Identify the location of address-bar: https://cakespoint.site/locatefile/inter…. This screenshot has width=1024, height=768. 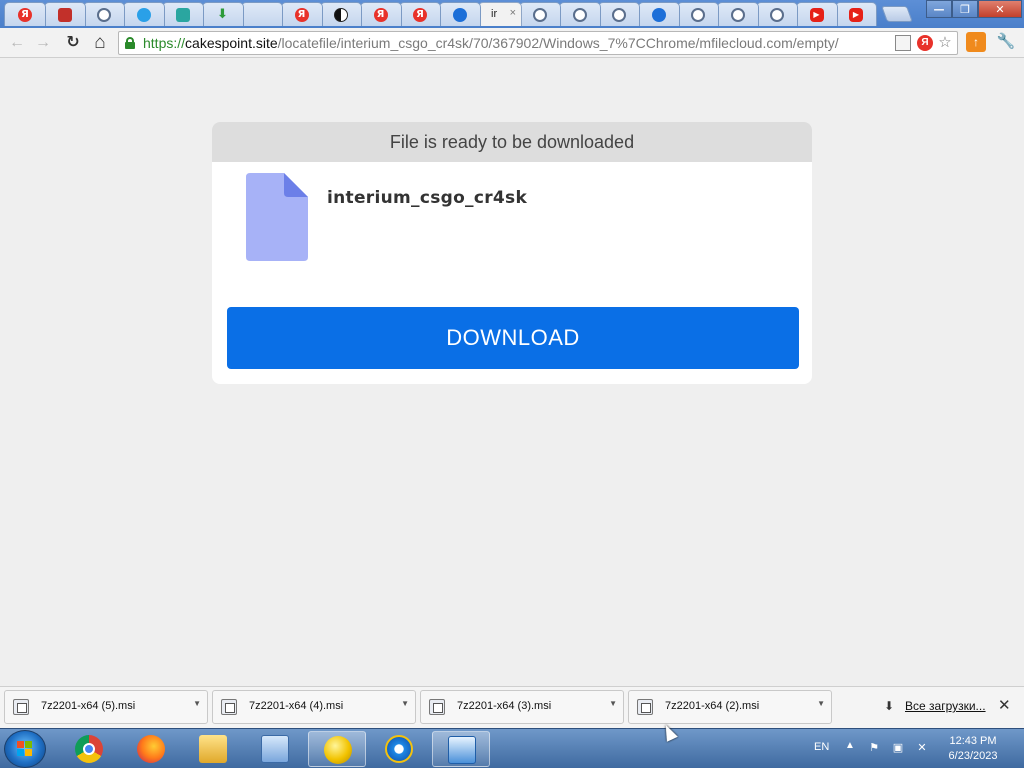
(538, 43).